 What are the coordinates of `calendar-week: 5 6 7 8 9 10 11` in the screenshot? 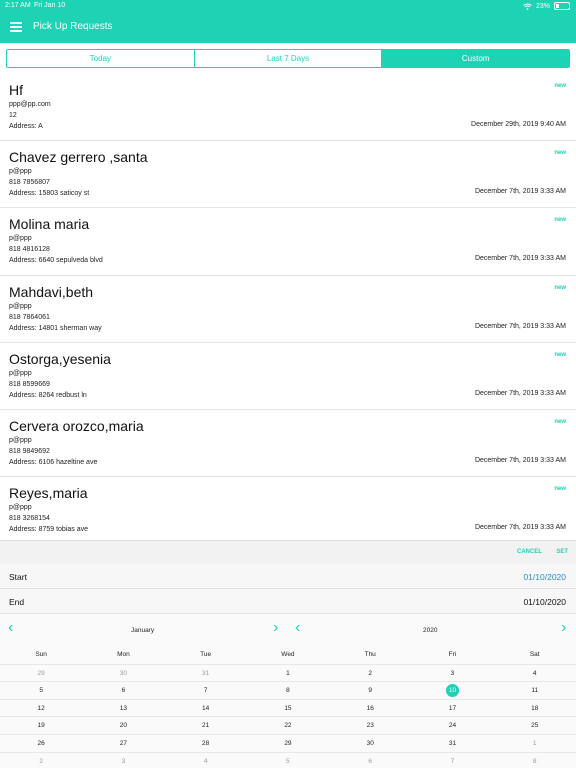 It's located at (288, 690).